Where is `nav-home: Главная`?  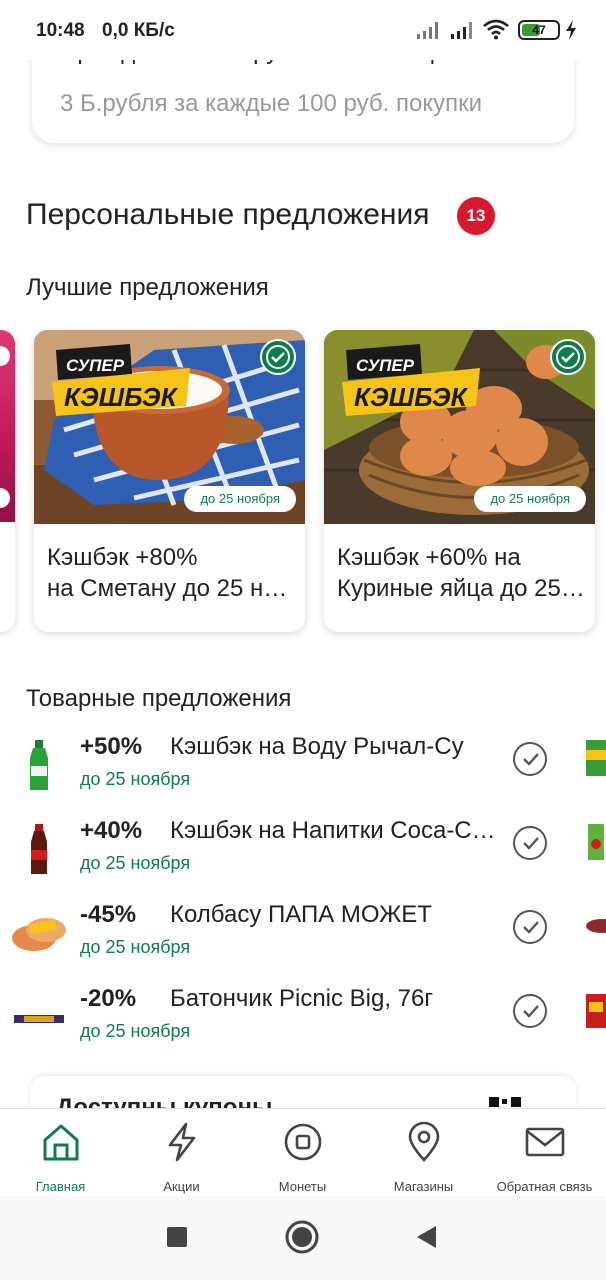
nav-home: Главная is located at coordinates (60, 1153).